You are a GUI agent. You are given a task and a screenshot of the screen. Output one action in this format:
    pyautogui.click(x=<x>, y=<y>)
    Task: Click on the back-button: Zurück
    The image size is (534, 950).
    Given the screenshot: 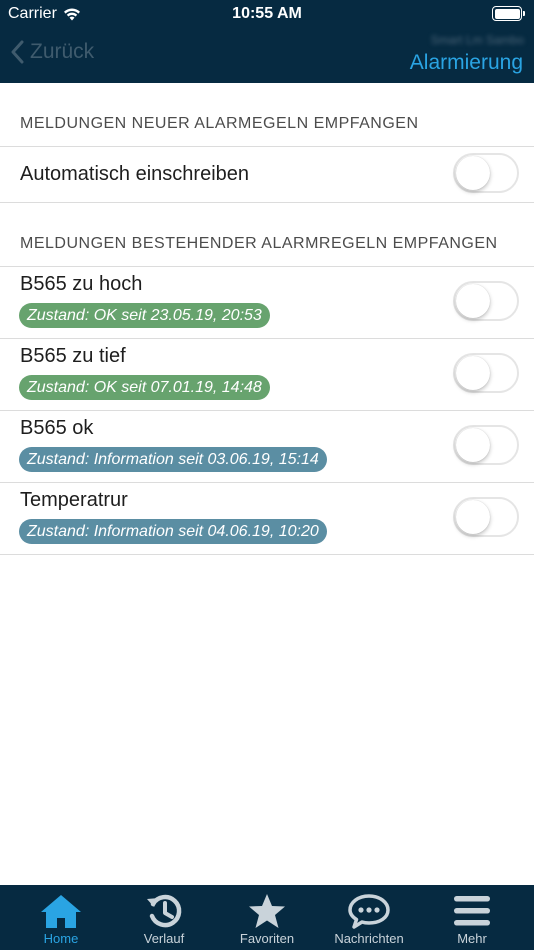 What is the action you would take?
    pyautogui.click(x=52, y=52)
    